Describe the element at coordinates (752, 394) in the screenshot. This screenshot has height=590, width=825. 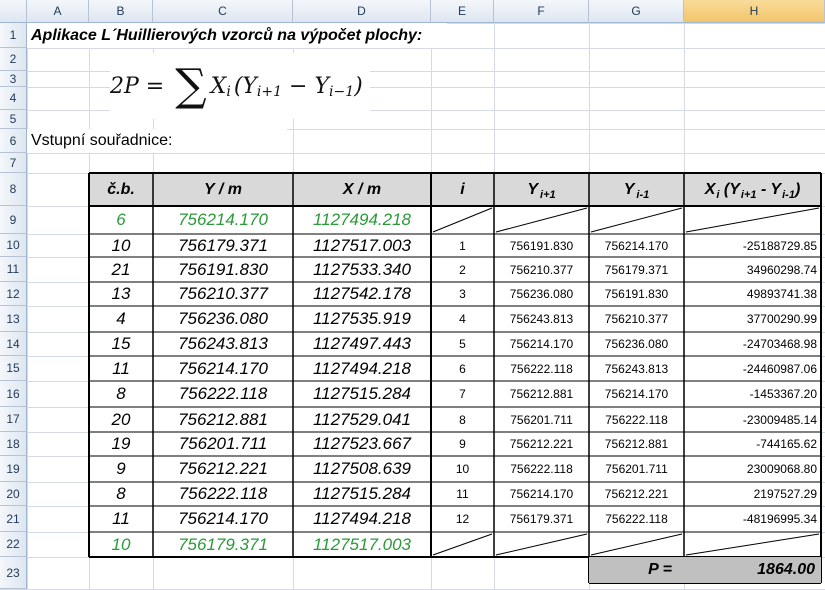
I see `cell-product: -1453367.20` at that location.